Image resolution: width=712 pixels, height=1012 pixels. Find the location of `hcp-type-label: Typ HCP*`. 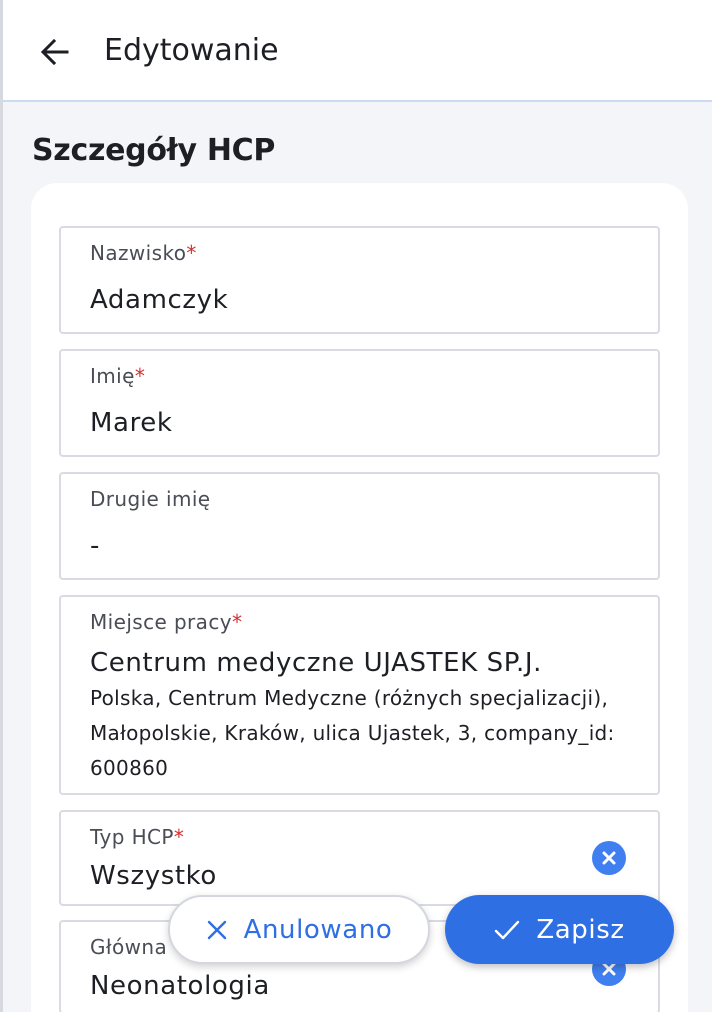

hcp-type-label: Typ HCP* is located at coordinates (137, 837).